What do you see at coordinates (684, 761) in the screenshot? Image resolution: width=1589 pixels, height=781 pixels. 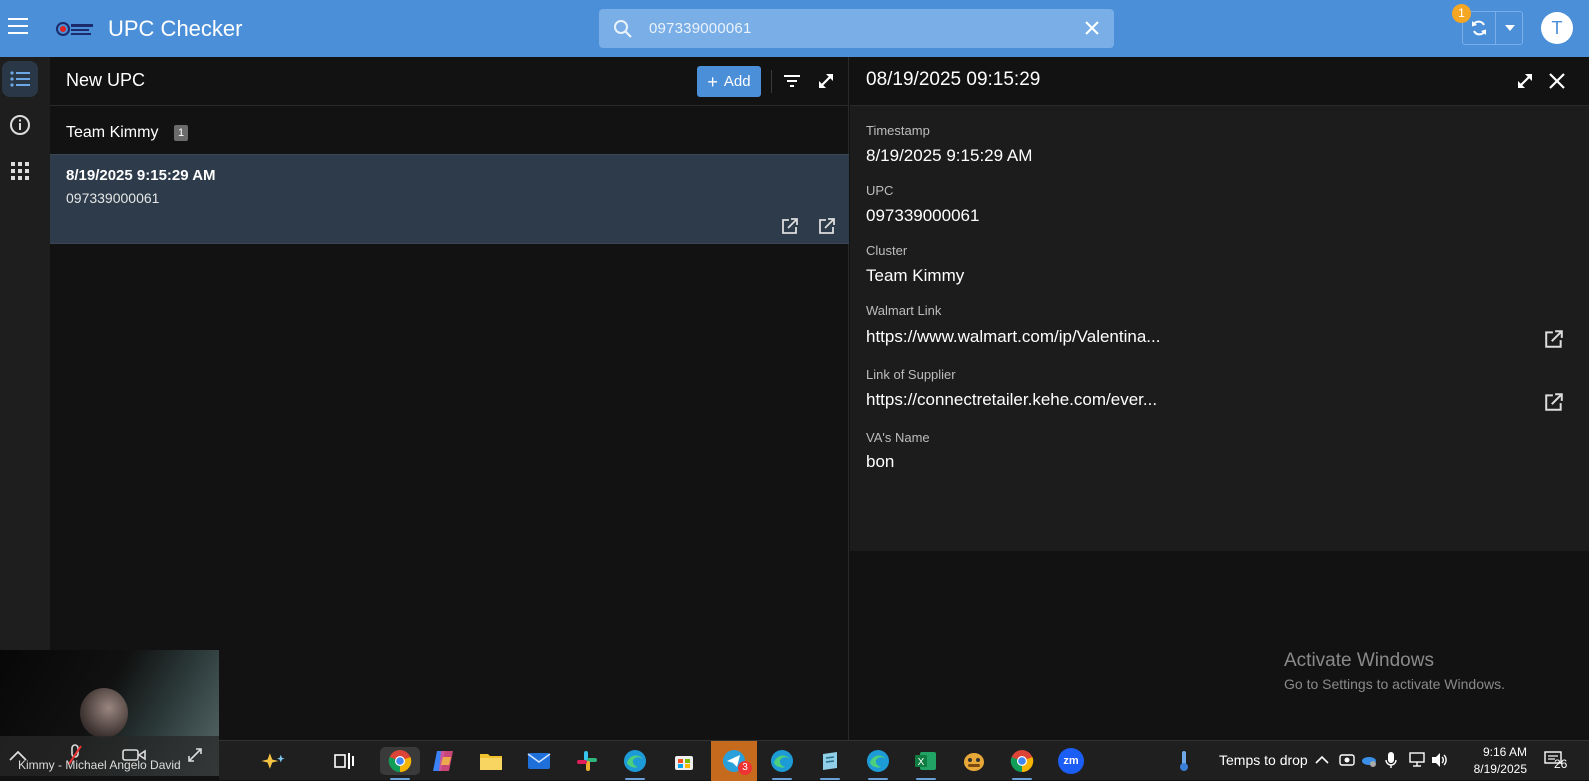 I see `store-icon` at bounding box center [684, 761].